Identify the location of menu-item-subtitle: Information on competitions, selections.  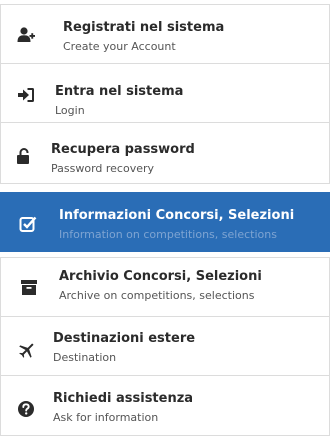
(168, 234).